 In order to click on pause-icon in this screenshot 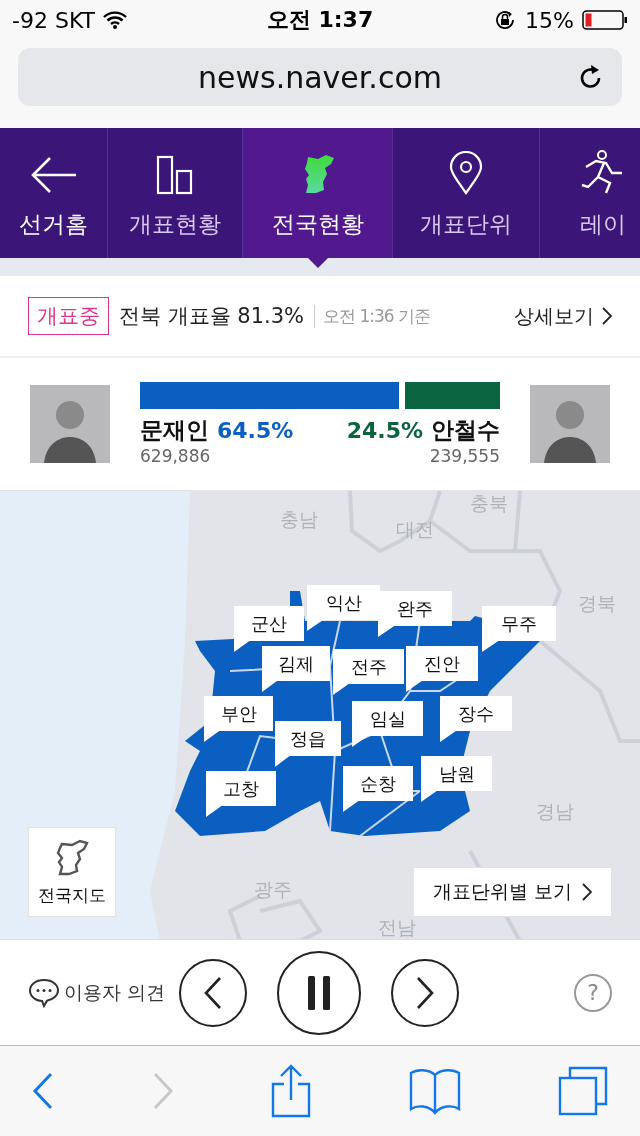, I will do `click(319, 992)`.